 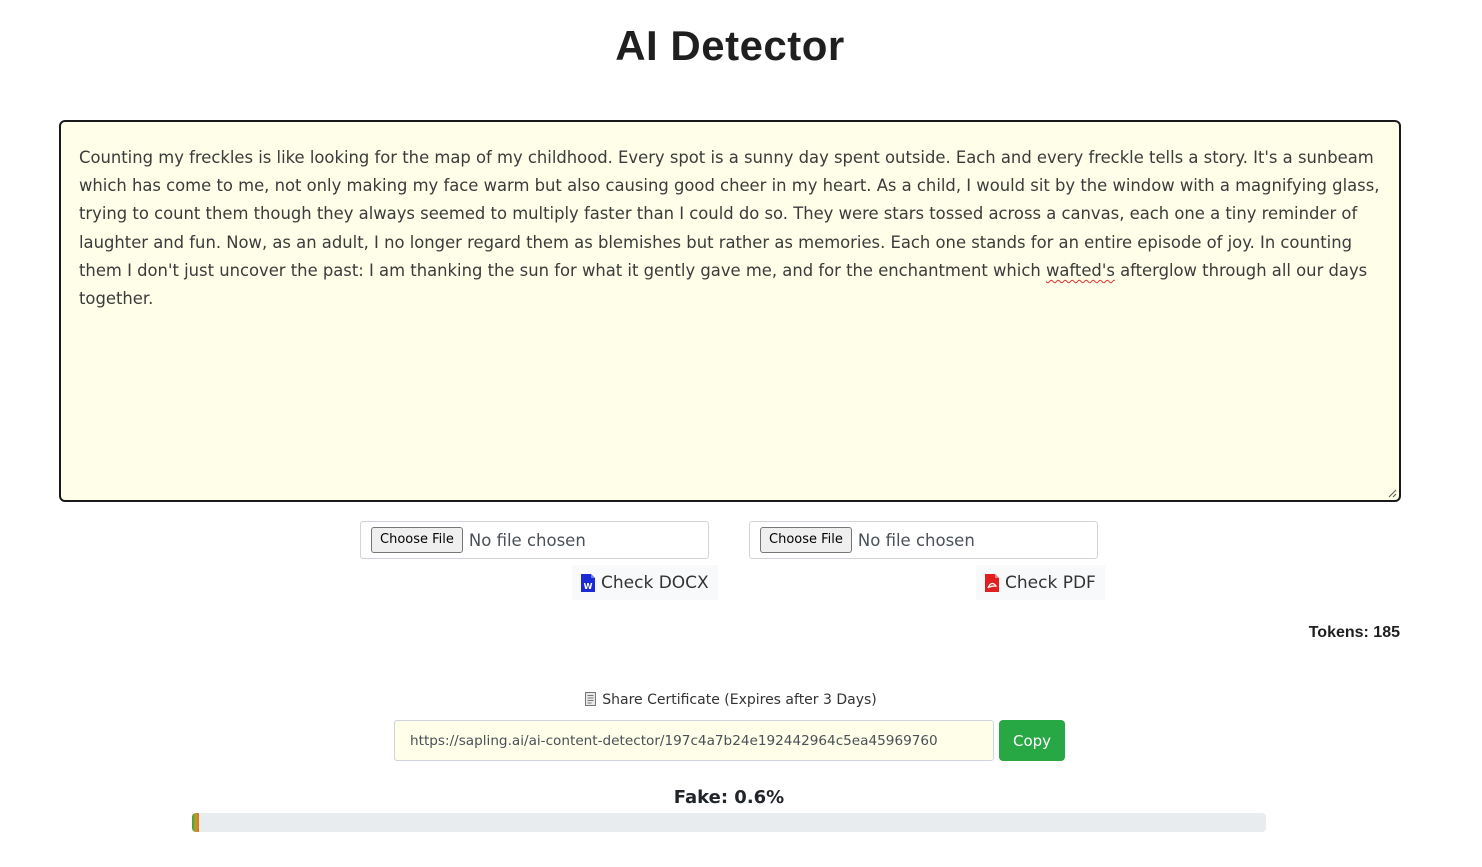 I want to click on certificate-icon, so click(x=591, y=699).